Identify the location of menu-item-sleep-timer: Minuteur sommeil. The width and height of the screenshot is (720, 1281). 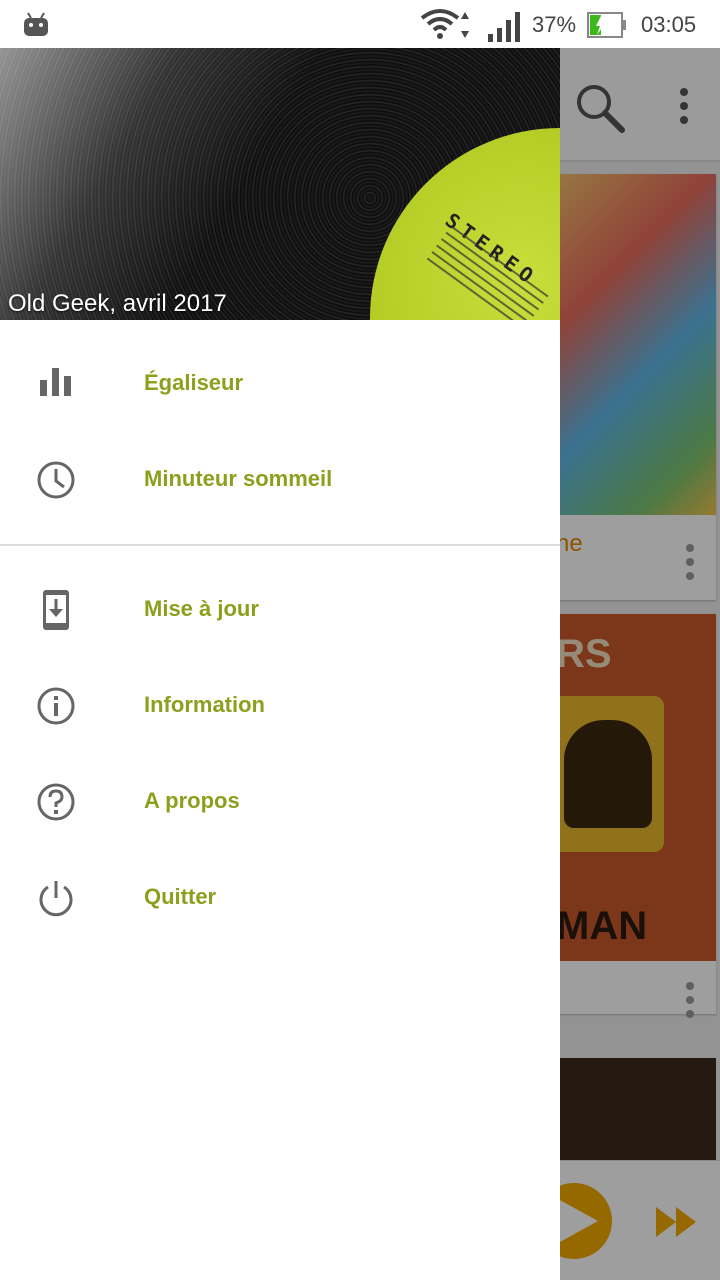
(280, 480).